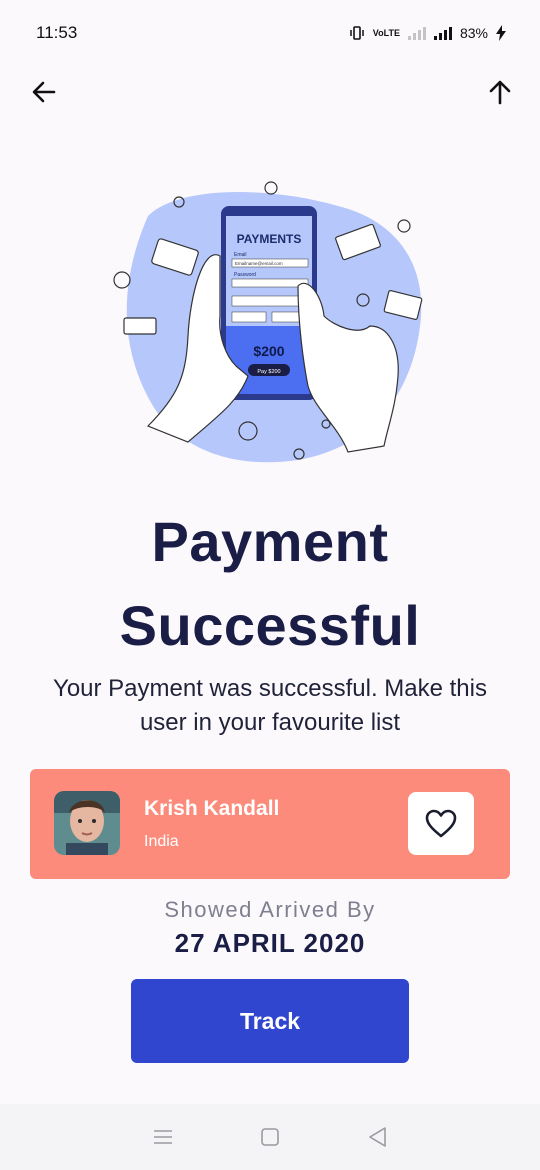  I want to click on home-button, so click(270, 1137).